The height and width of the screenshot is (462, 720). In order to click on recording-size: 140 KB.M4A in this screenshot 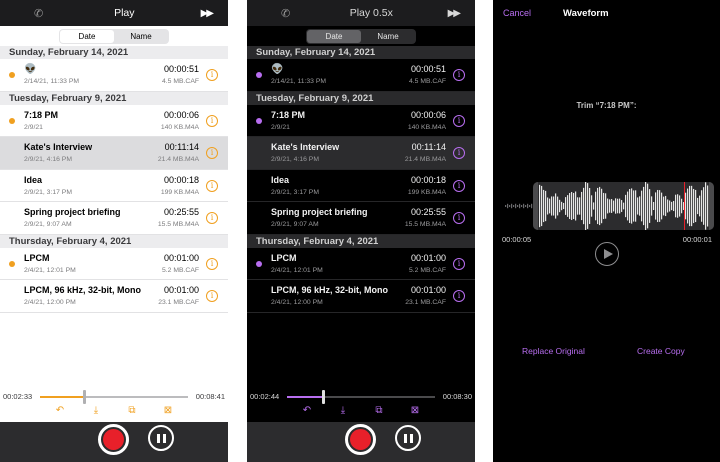, I will do `click(426, 127)`.